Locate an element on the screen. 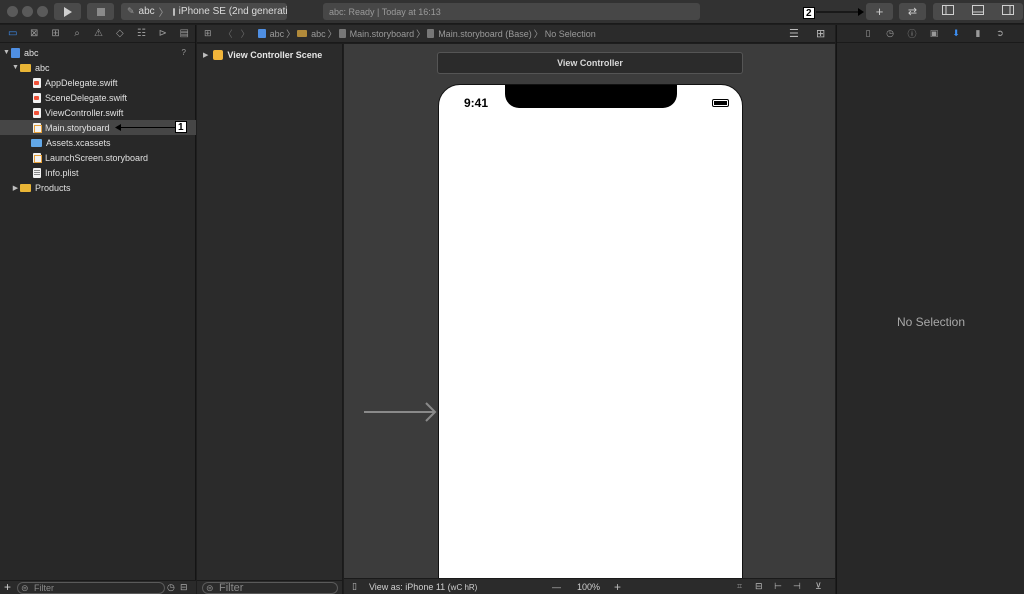  tab-history-inspector: ◷ is located at coordinates (890, 34).